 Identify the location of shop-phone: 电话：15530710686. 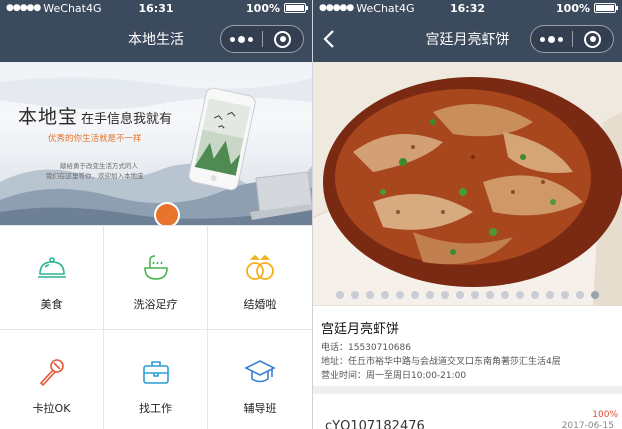
(471, 348).